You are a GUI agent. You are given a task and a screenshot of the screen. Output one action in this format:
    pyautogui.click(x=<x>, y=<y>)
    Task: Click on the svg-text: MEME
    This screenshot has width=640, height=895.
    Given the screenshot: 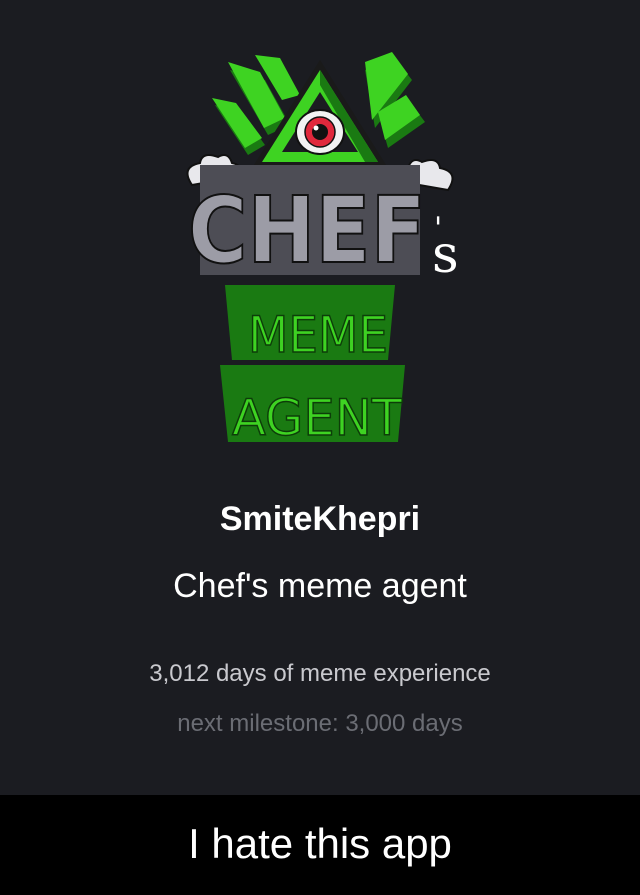 What is the action you would take?
    pyautogui.click(x=318, y=335)
    